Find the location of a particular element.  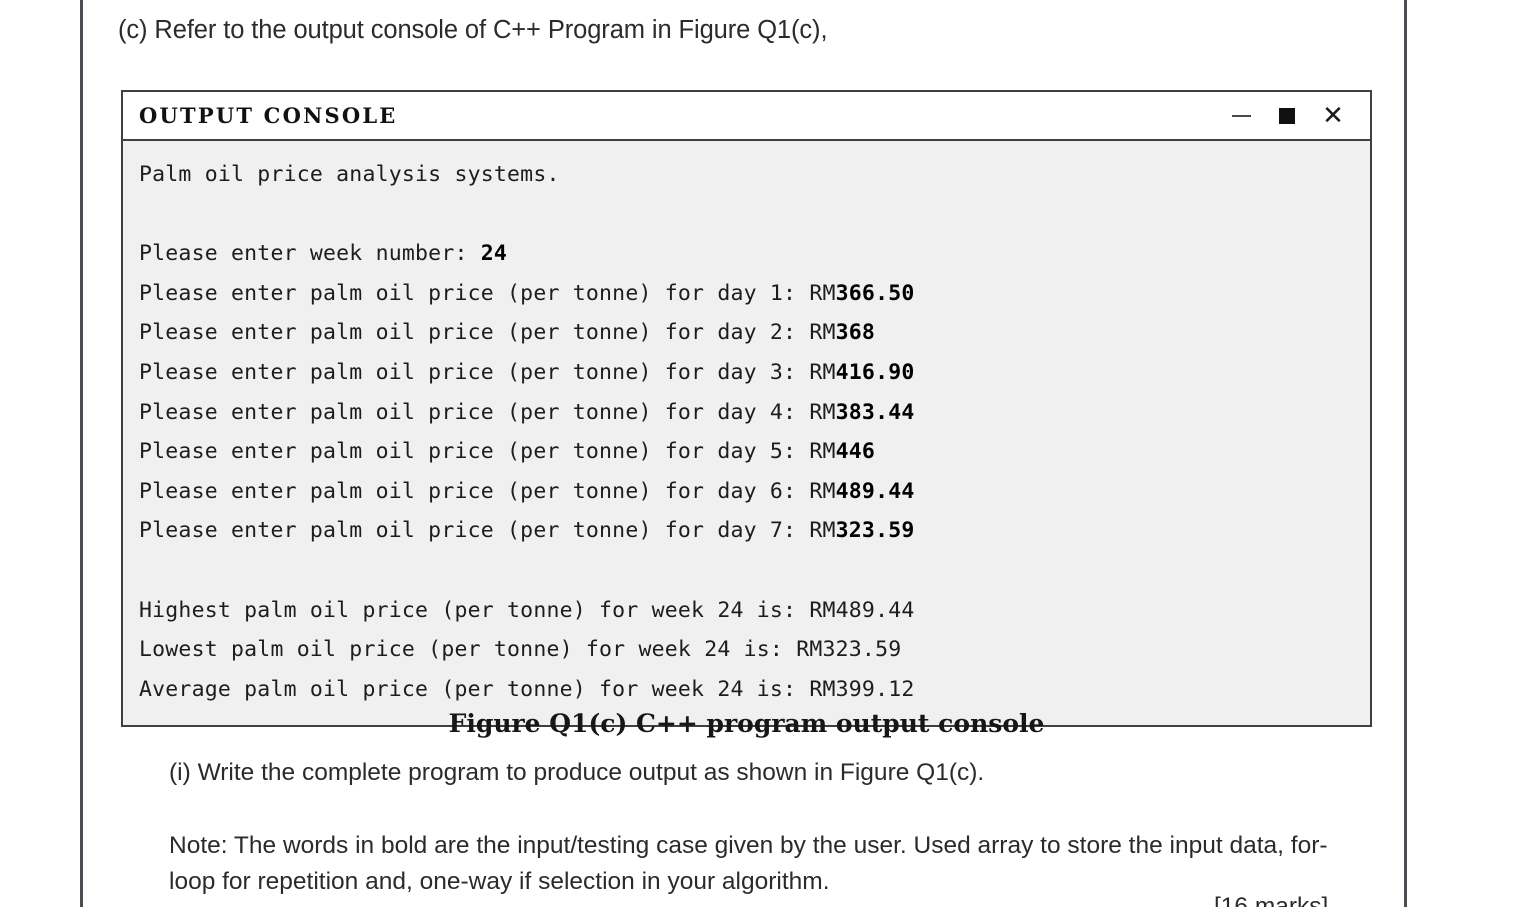

console-user-input: 24 is located at coordinates (494, 254).